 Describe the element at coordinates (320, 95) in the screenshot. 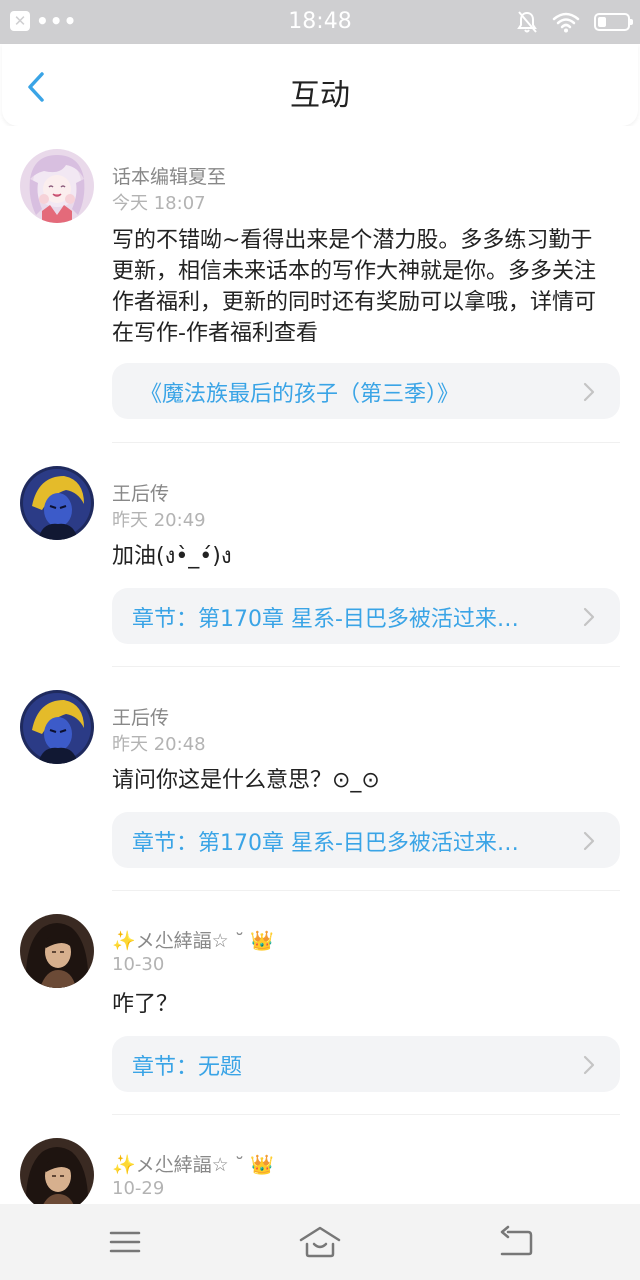

I see `page-title: 互动` at that location.